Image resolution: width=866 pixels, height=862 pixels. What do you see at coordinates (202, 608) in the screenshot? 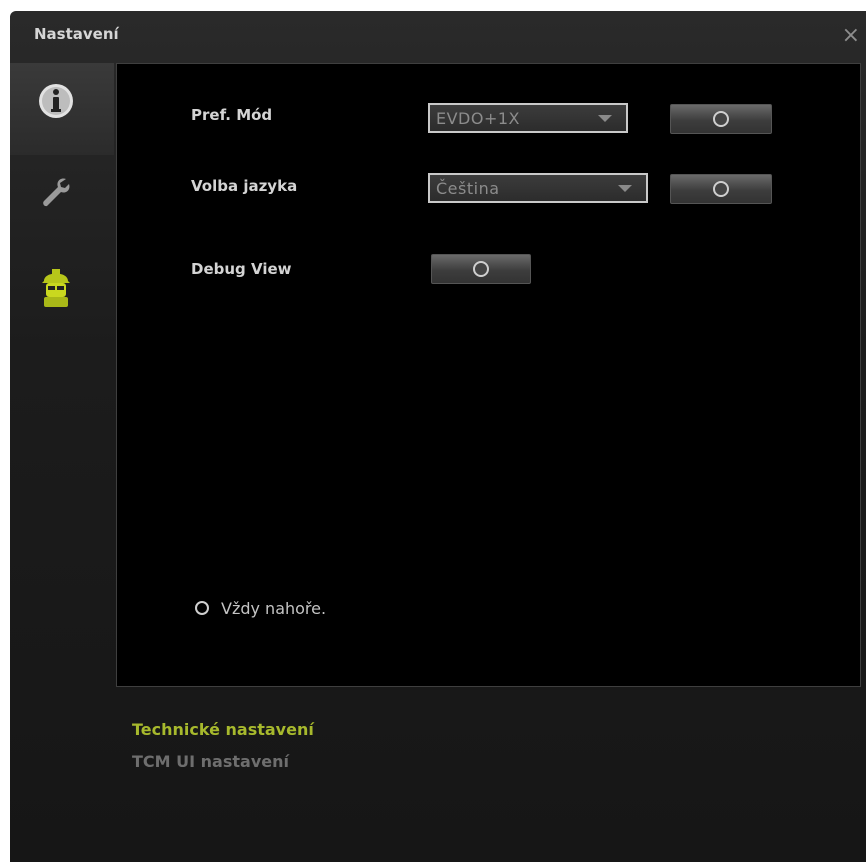
I see `radio-icon` at bounding box center [202, 608].